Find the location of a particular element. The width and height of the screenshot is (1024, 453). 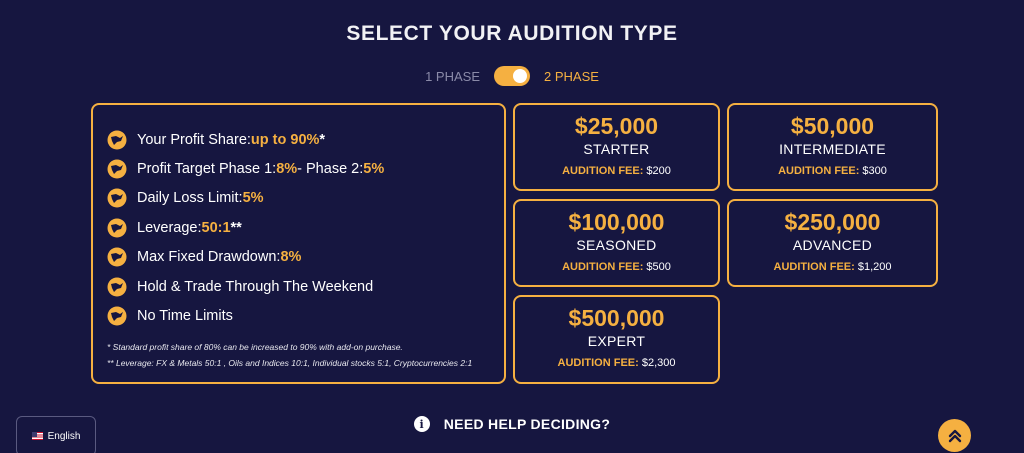

help-deciding: i NEED HELP DECIDING? is located at coordinates (512, 424).